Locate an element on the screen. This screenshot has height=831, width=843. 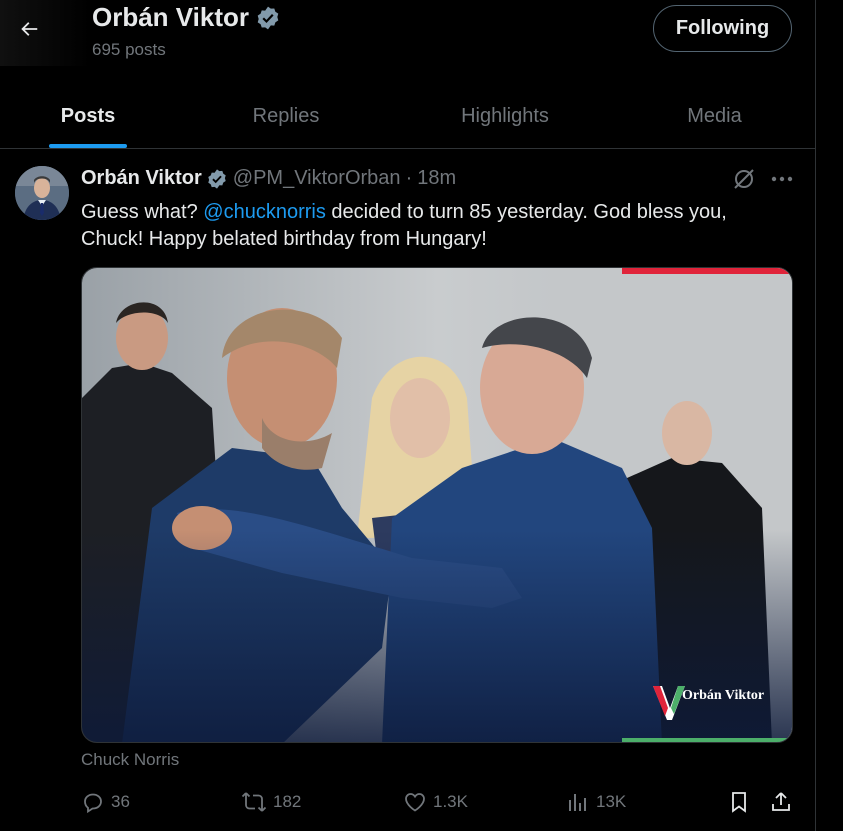
avatar-image is located at coordinates (42, 193).